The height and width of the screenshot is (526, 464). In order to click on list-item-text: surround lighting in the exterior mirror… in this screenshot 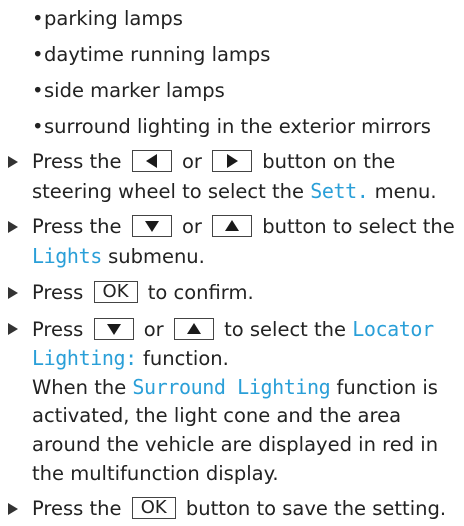, I will do `click(237, 126)`.